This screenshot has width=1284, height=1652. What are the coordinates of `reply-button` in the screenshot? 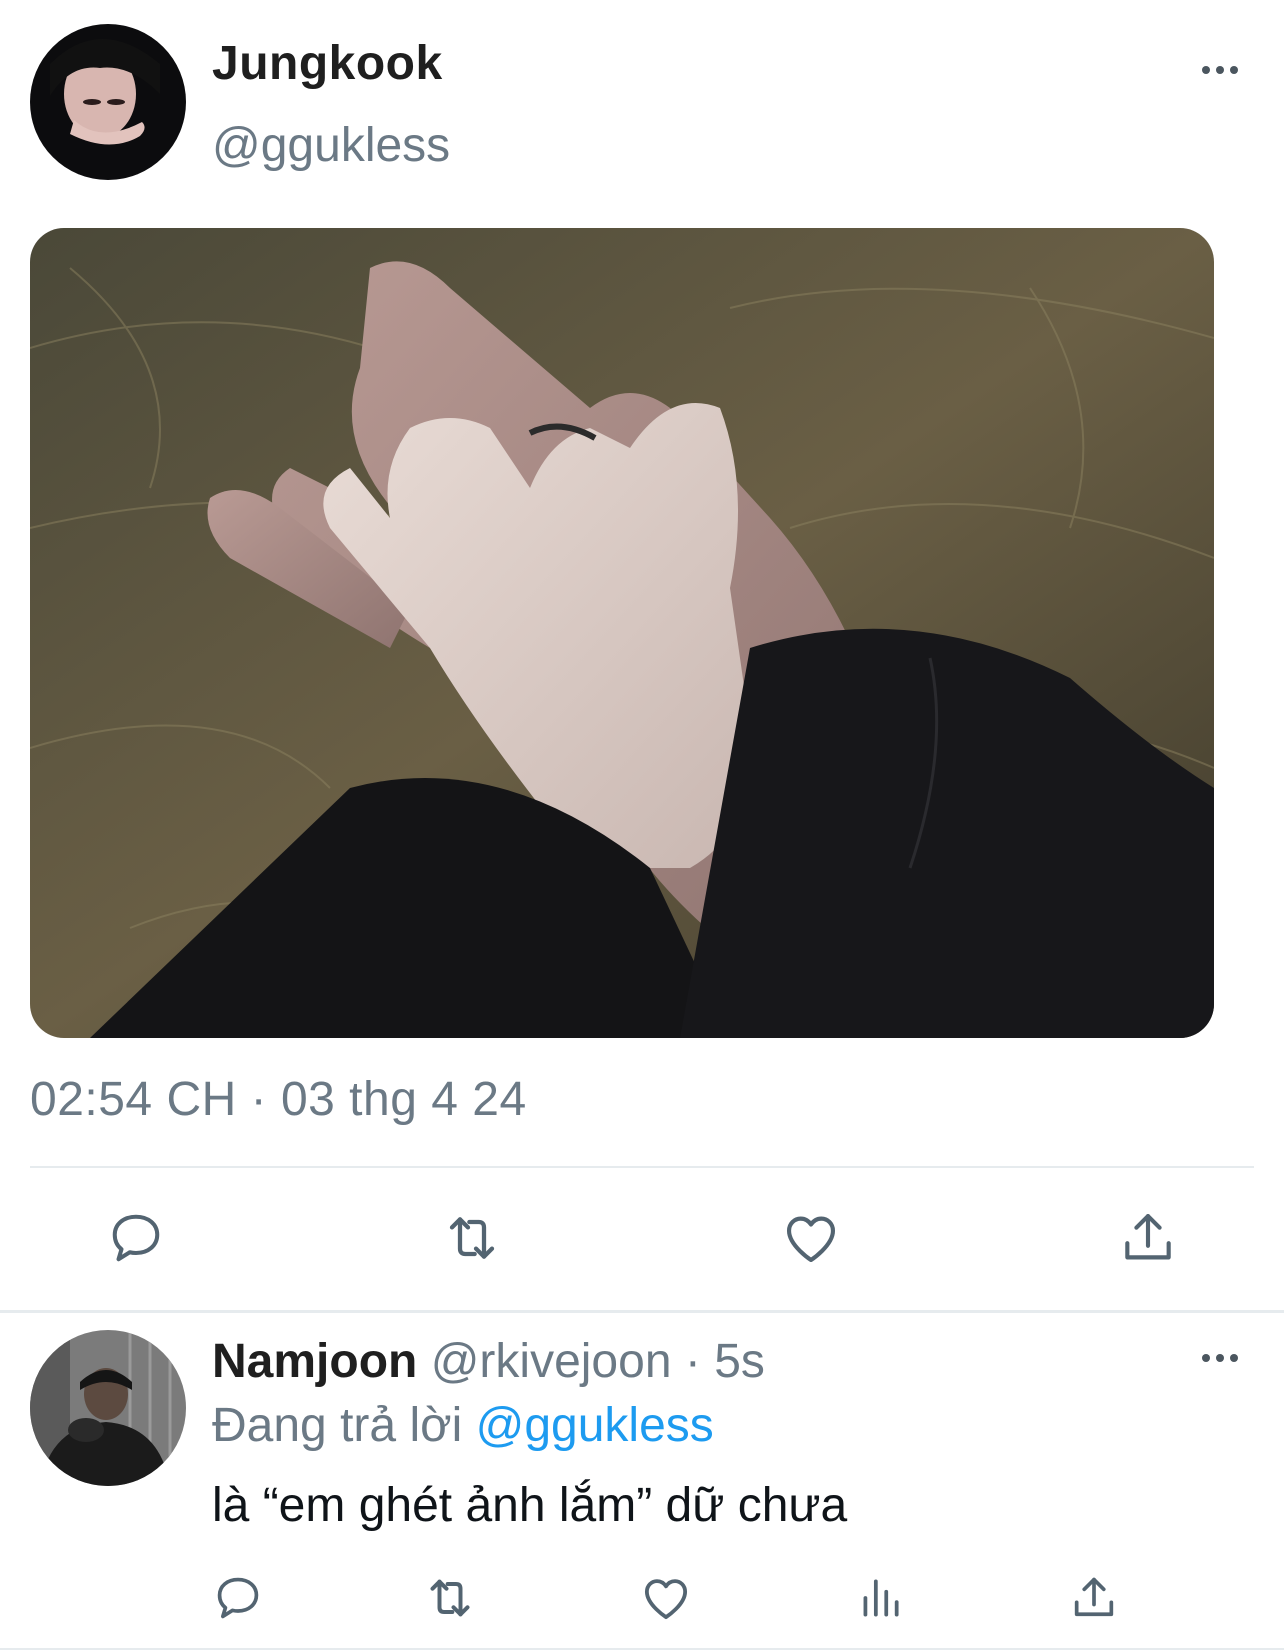 It's located at (136, 1238).